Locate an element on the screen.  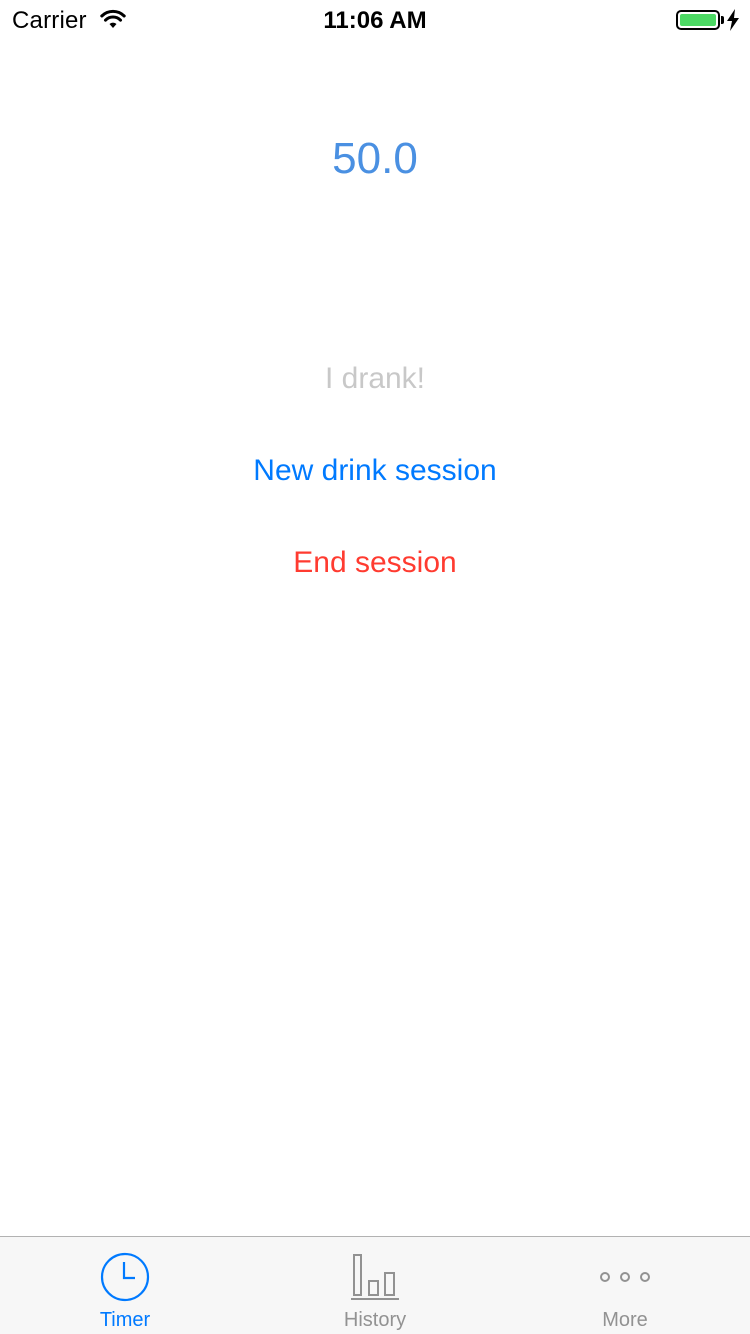
status-time: 11:06 AM is located at coordinates (375, 20).